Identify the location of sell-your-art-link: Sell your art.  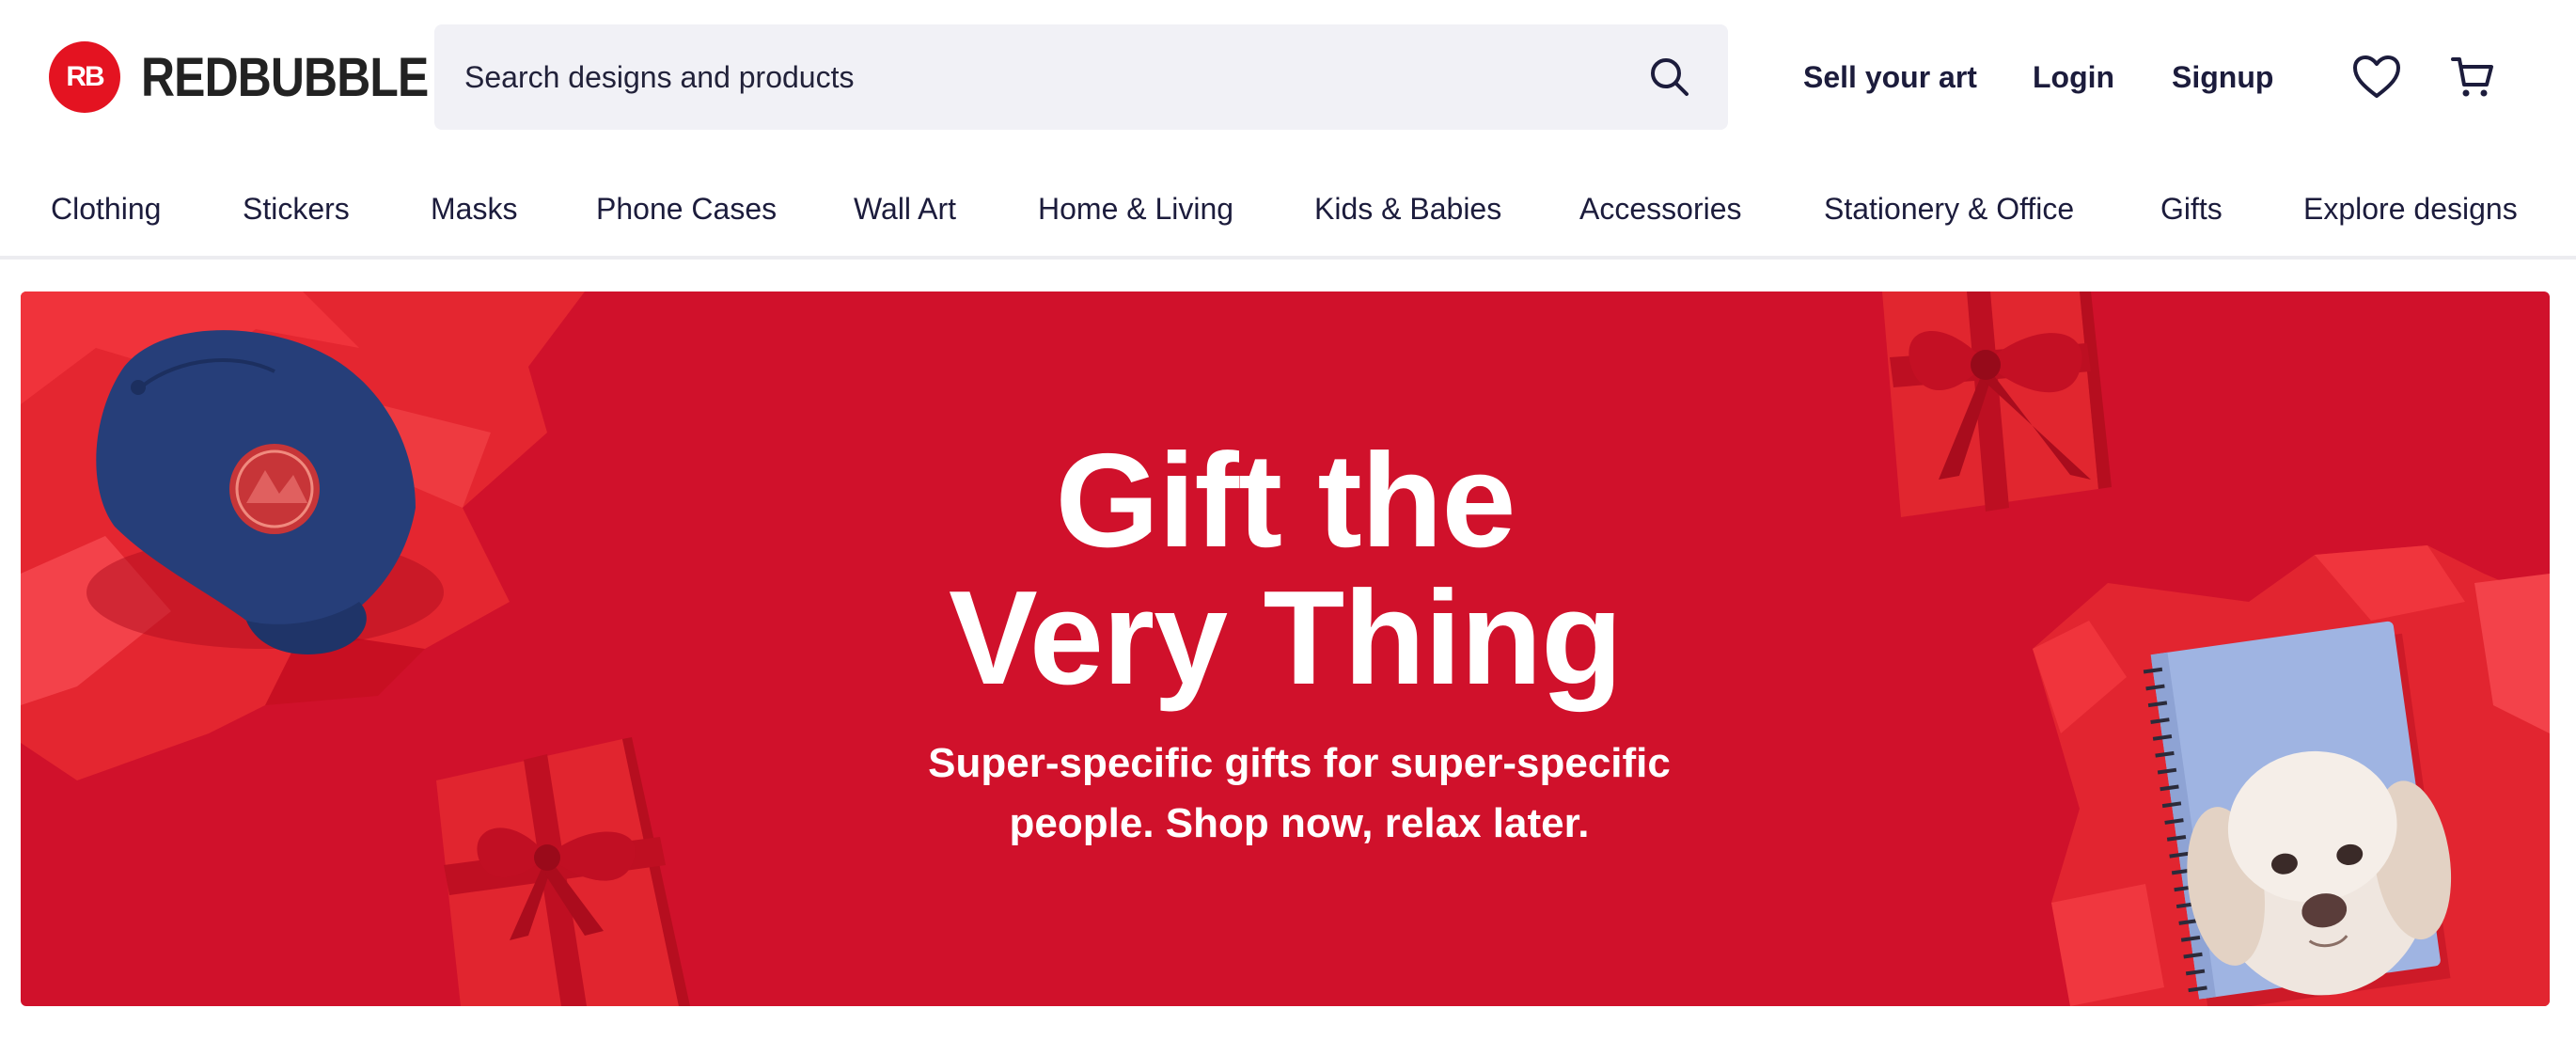
(1890, 77).